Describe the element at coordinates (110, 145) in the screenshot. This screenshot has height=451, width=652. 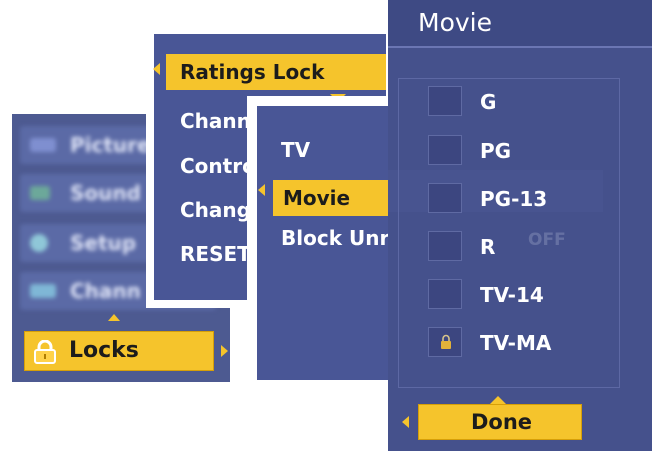
I see `main-menu-item-label: Picture` at that location.